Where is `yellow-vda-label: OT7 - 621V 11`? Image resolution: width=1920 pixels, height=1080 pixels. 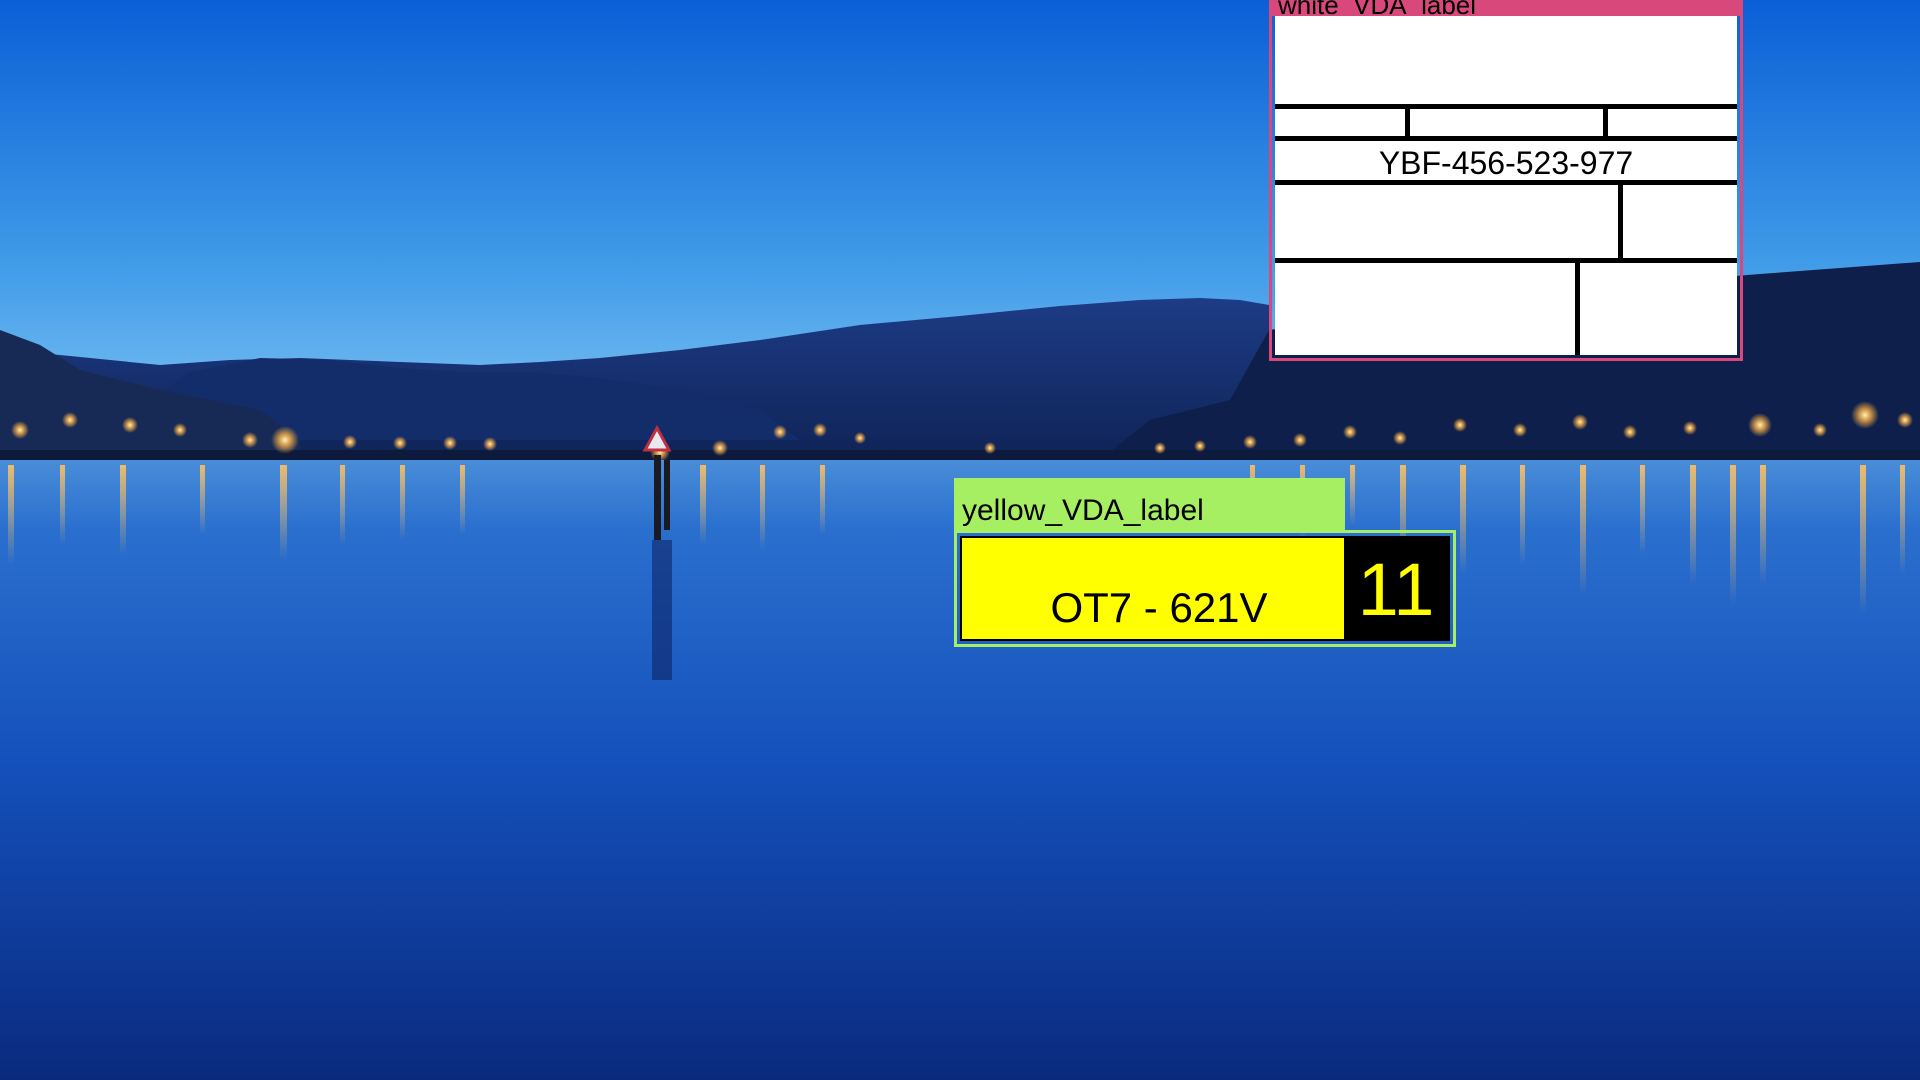 yellow-vda-label: OT7 - 621V 11 is located at coordinates (1205, 588).